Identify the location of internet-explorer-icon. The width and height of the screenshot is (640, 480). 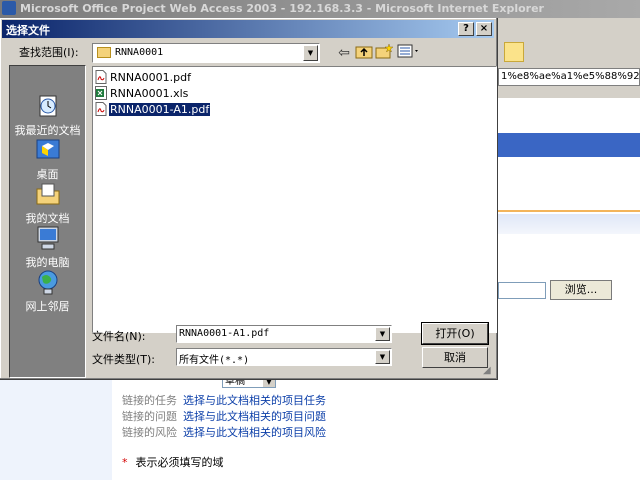
(9, 8).